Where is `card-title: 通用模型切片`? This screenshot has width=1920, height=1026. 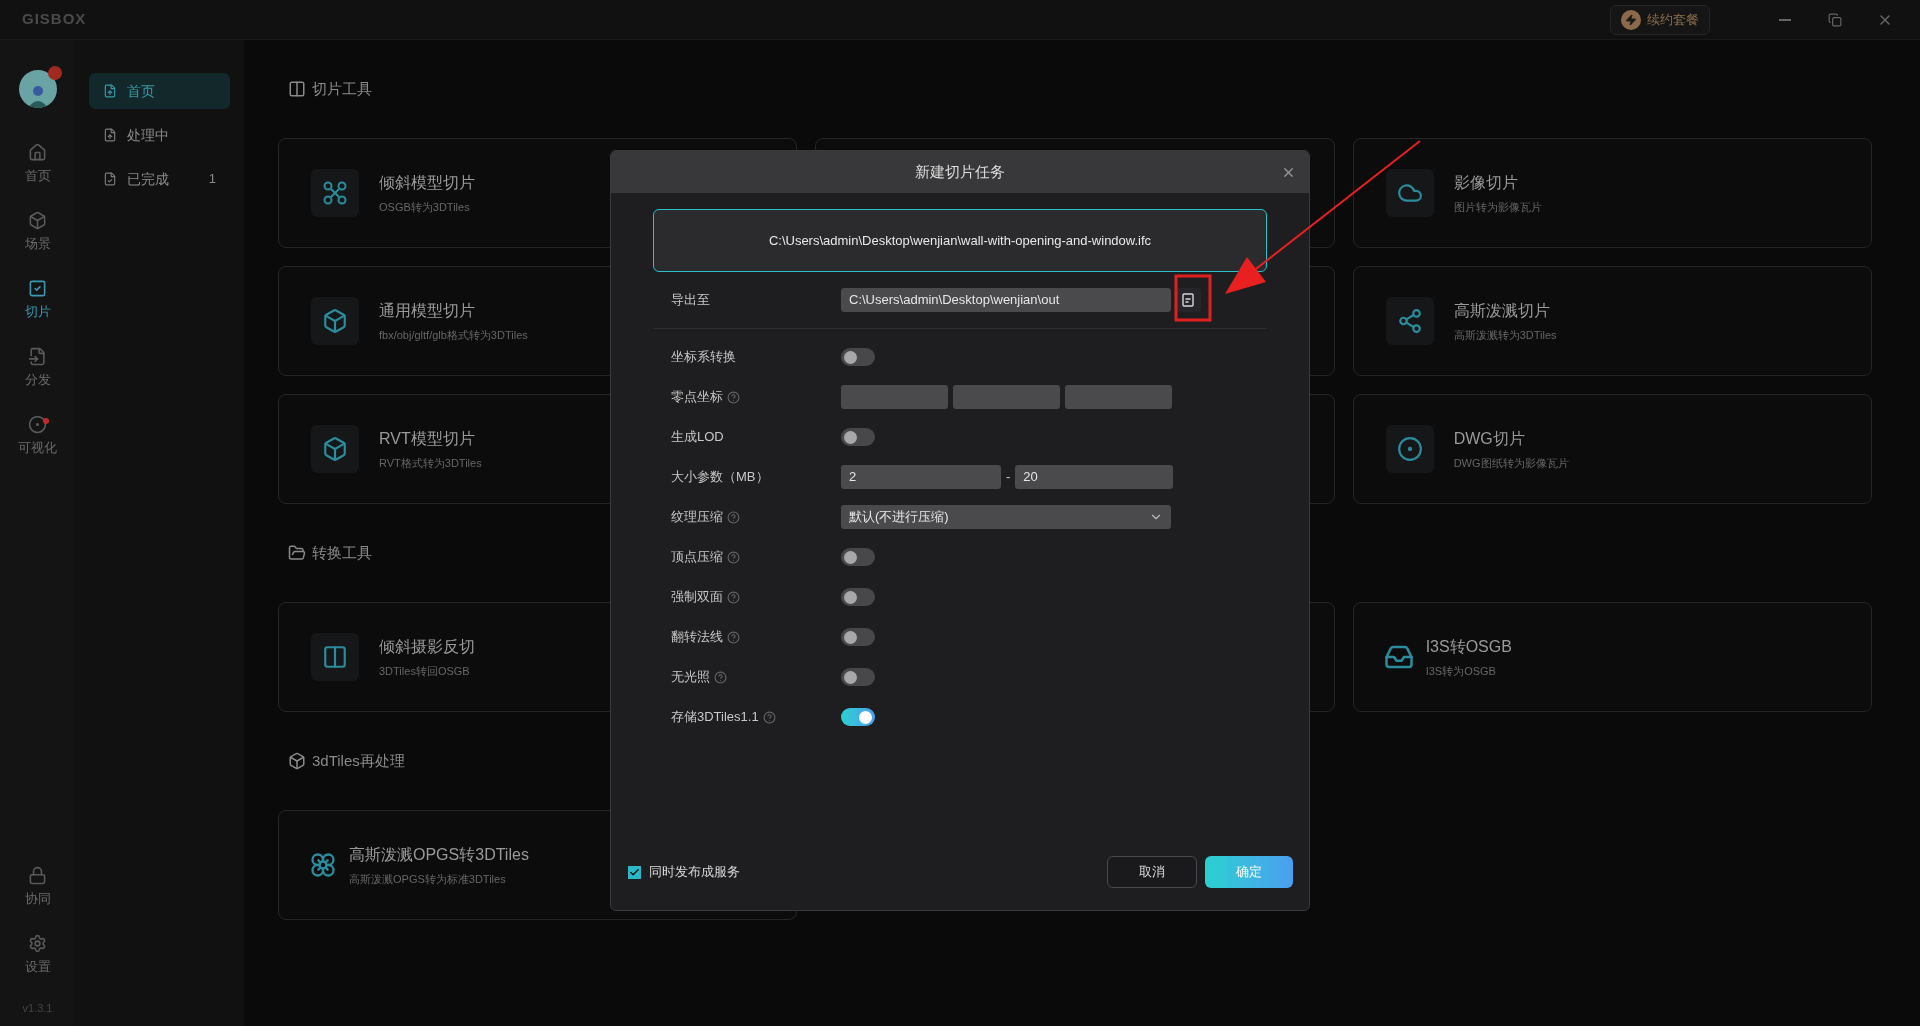
card-title: 通用模型切片 is located at coordinates (427, 310).